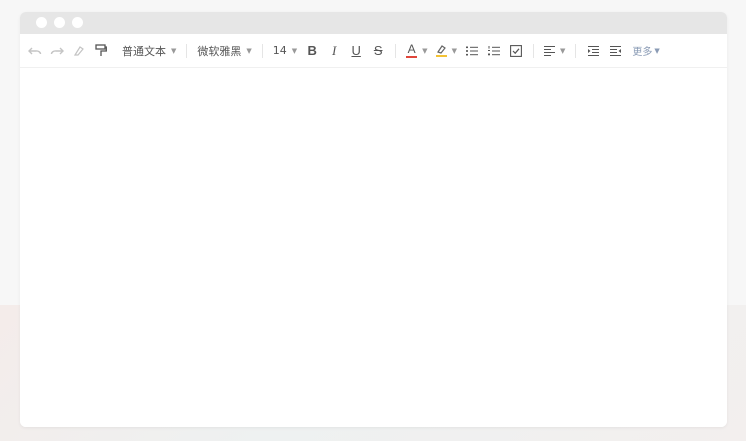 The height and width of the screenshot is (441, 746). I want to click on decrease-indent-button, so click(615, 51).